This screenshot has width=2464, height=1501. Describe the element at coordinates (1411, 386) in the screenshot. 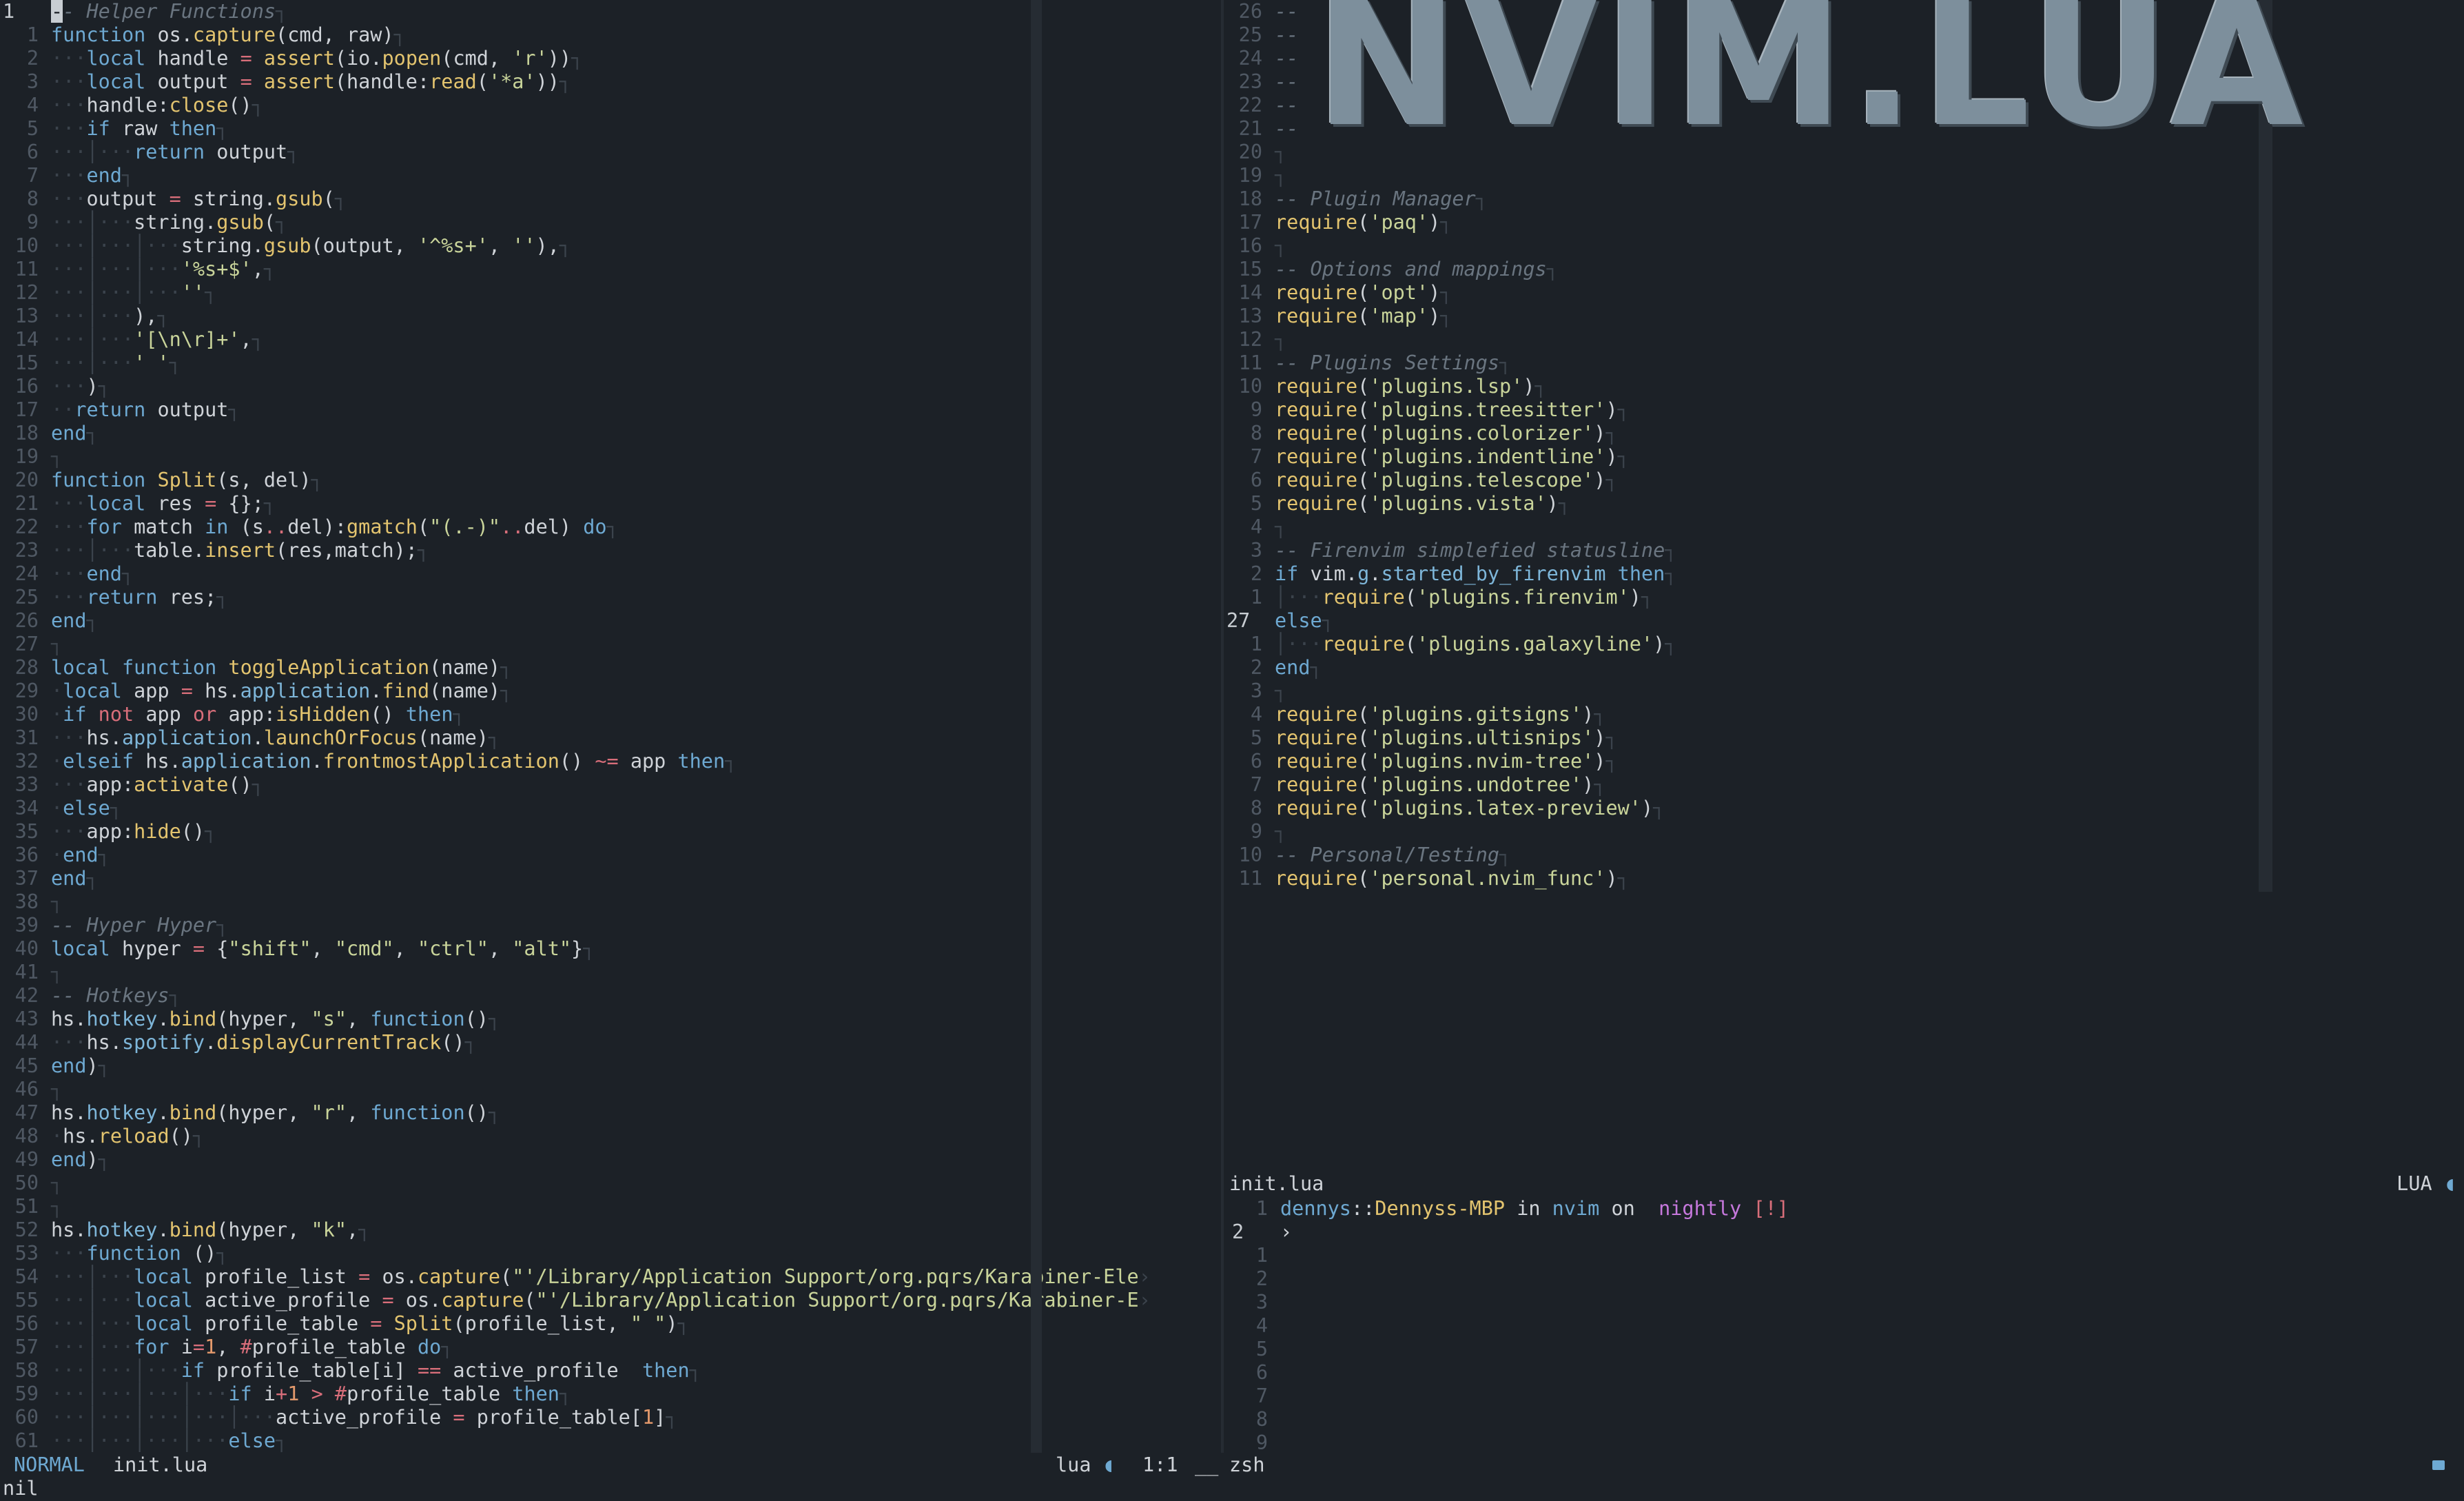

I see `line-code: require('plugins.lsp')┐` at that location.